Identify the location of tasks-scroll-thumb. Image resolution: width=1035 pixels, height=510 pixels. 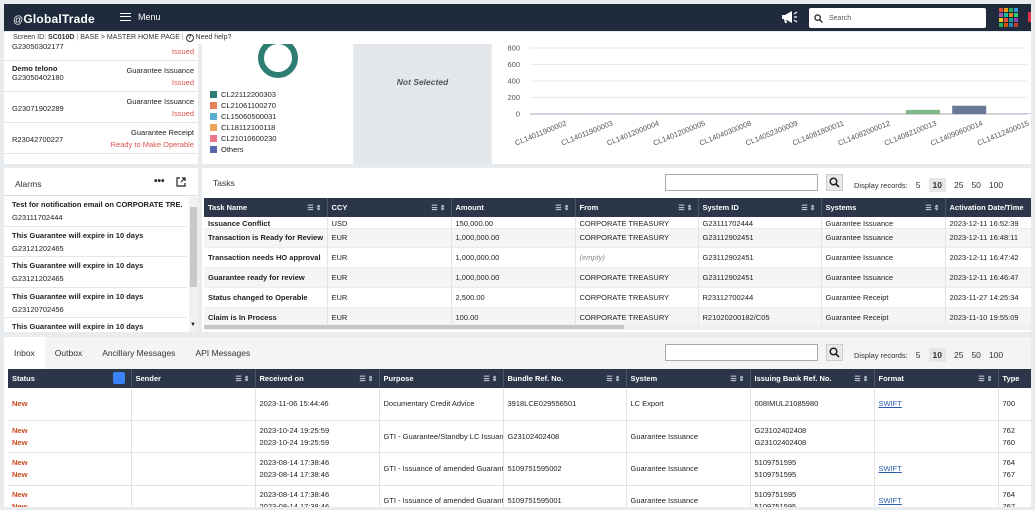
(414, 327).